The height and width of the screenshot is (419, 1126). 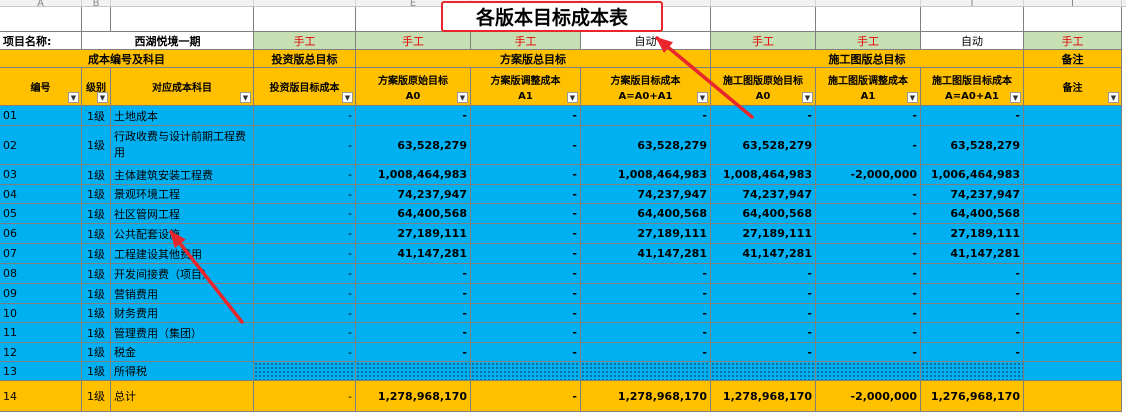 What do you see at coordinates (646, 214) in the screenshot?
I see `table-cell-scheme-target: 64,400,568` at bounding box center [646, 214].